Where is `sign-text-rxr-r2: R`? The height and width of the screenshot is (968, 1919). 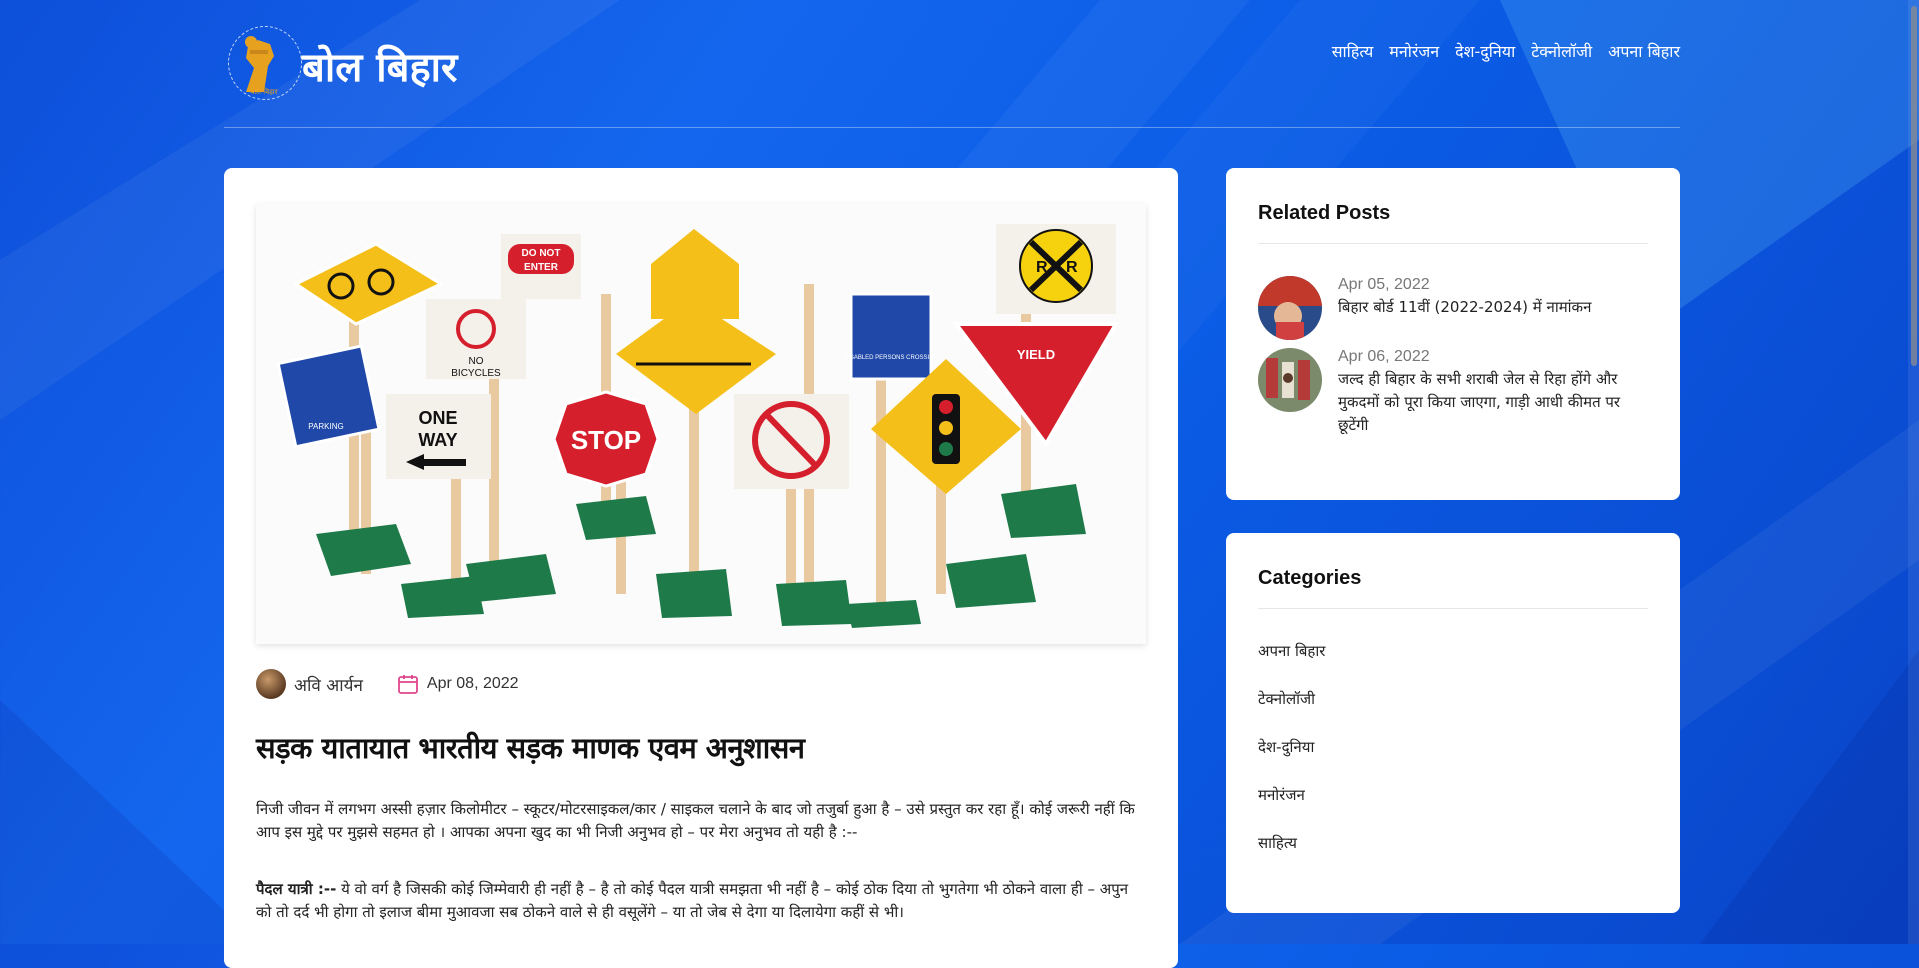
sign-text-rxr-r2: R is located at coordinates (1072, 267).